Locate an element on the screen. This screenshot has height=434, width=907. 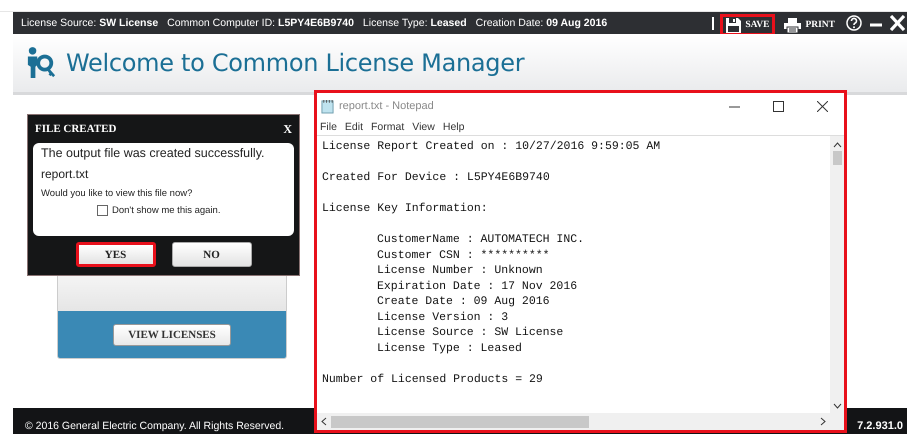
menu-item: View is located at coordinates (423, 127).